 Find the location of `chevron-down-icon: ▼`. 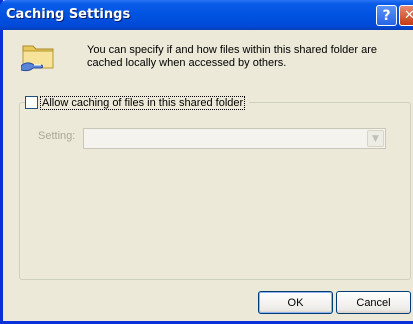

chevron-down-icon: ▼ is located at coordinates (375, 138).